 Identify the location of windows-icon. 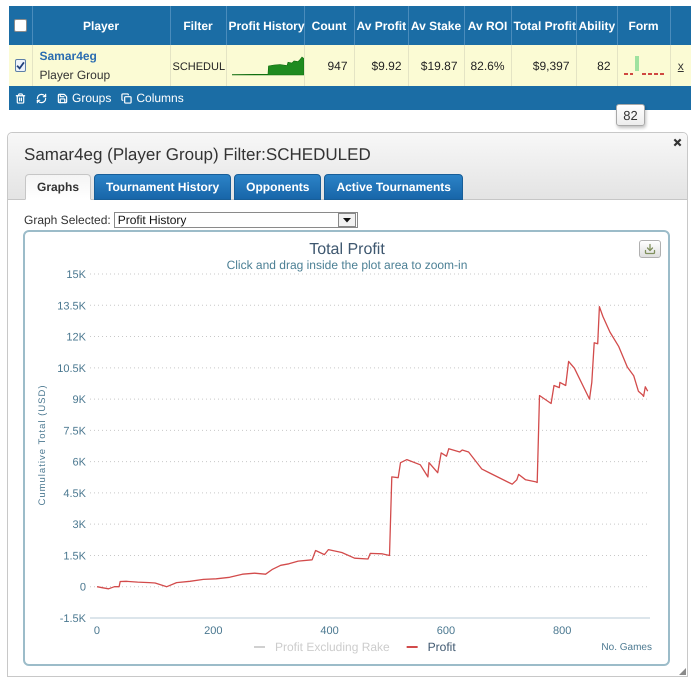
(126, 98).